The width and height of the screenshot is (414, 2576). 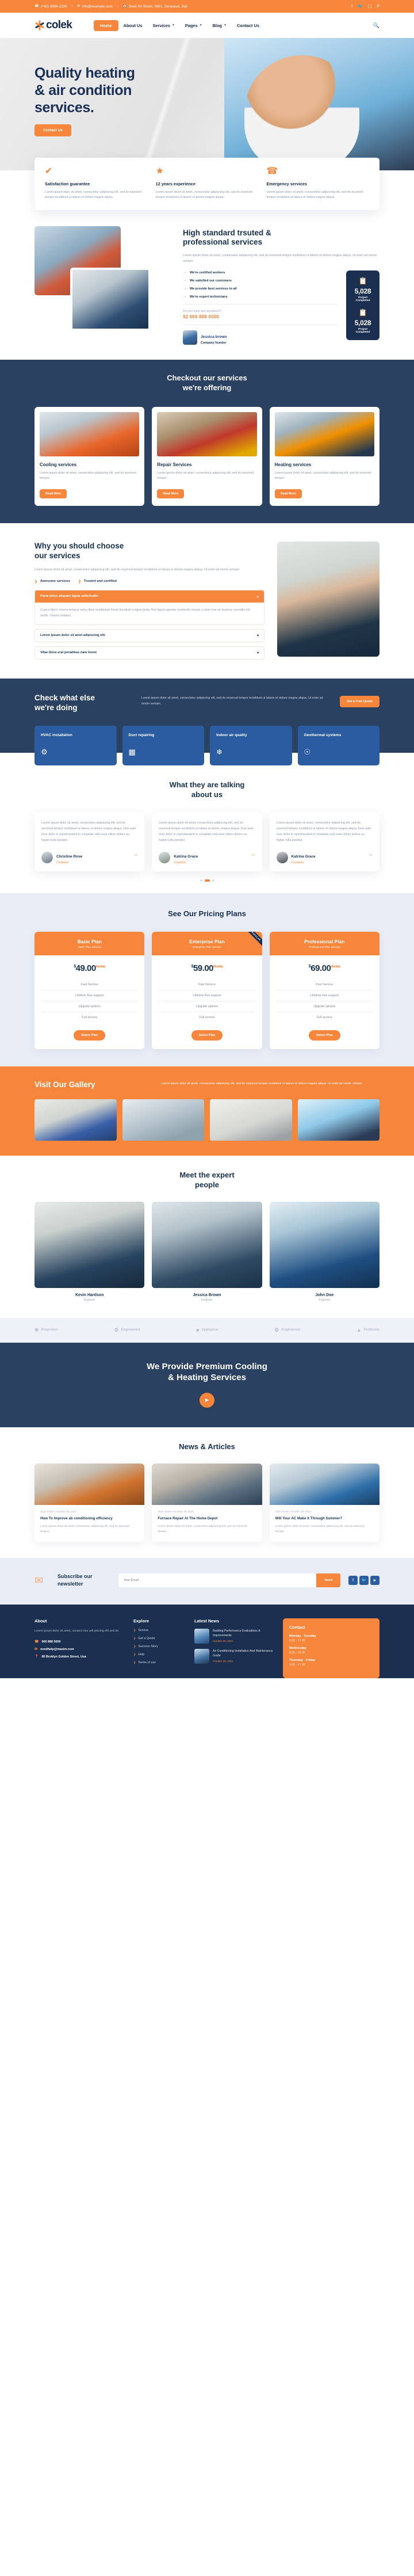 What do you see at coordinates (79, 1649) in the screenshot?
I see `footer-email: ✉ needhelp@masim.com` at bounding box center [79, 1649].